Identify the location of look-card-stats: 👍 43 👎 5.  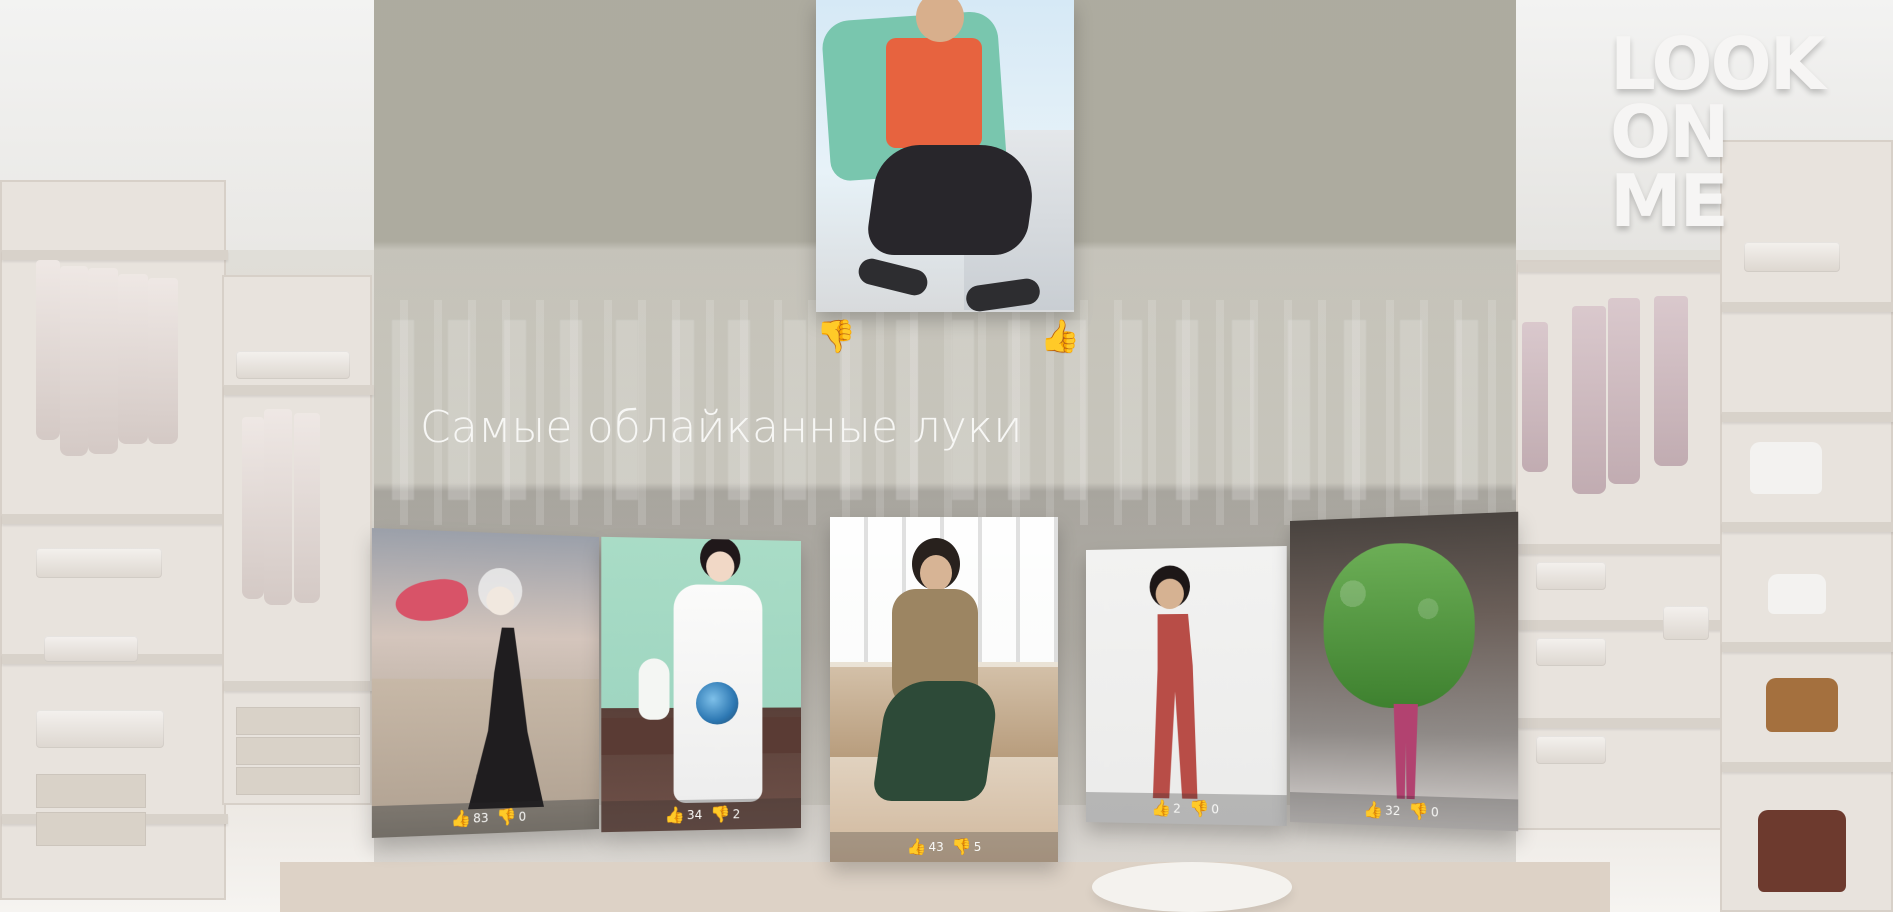
(944, 847).